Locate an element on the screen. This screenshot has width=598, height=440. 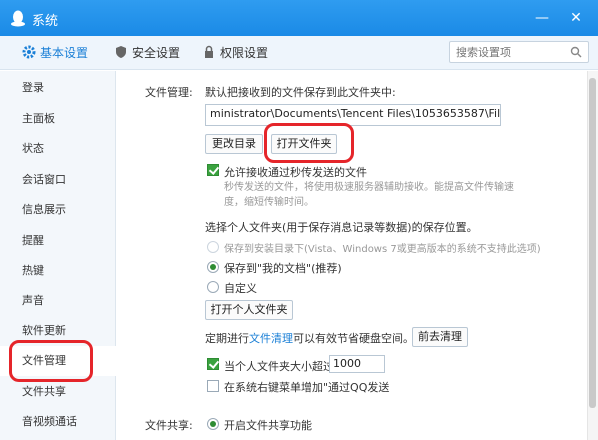
sidebar-item-main-panel: 主面板 is located at coordinates (58, 119).